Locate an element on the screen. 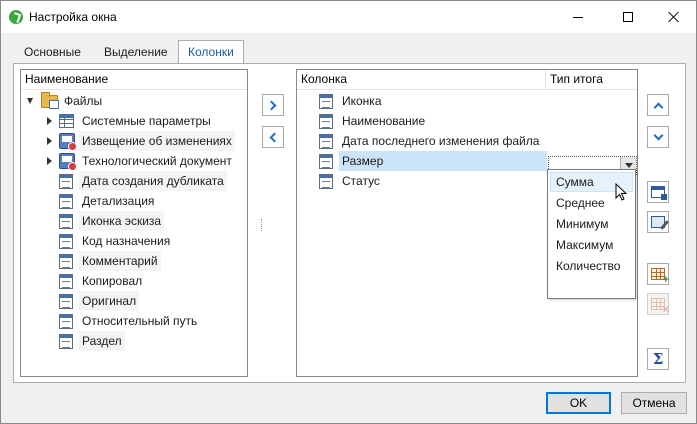  dropdown-option-count: Количество is located at coordinates (591, 266).